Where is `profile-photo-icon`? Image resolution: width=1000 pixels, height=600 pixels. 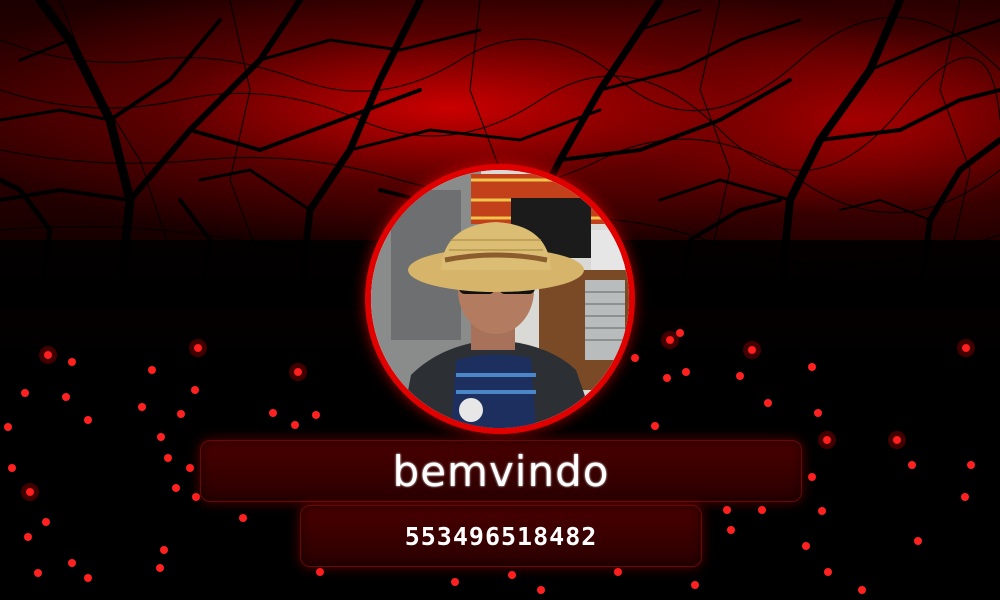 profile-photo-icon is located at coordinates (500, 299).